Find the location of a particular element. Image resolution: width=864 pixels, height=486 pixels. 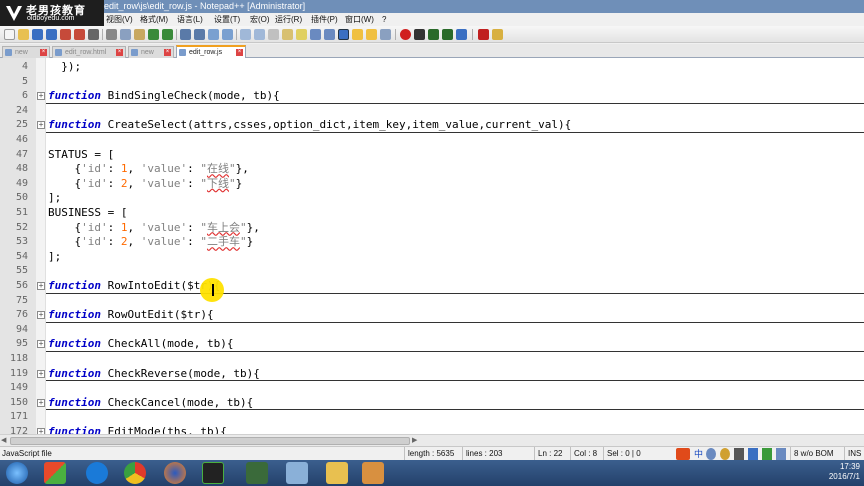

system-tray: 17:39 2016/7/1 is located at coordinates (769, 473).